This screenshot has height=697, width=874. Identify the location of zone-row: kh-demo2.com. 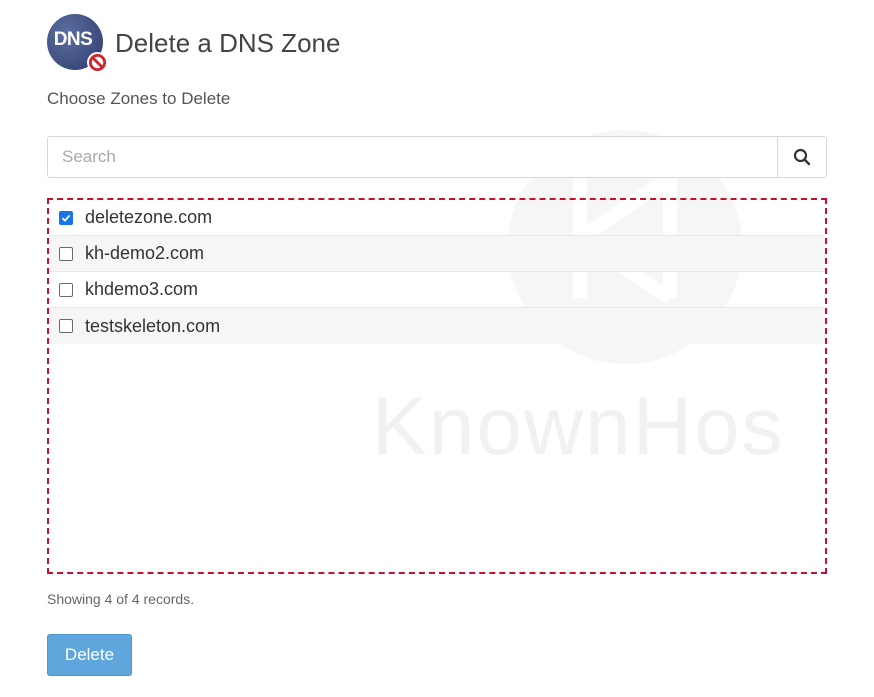
(437, 254).